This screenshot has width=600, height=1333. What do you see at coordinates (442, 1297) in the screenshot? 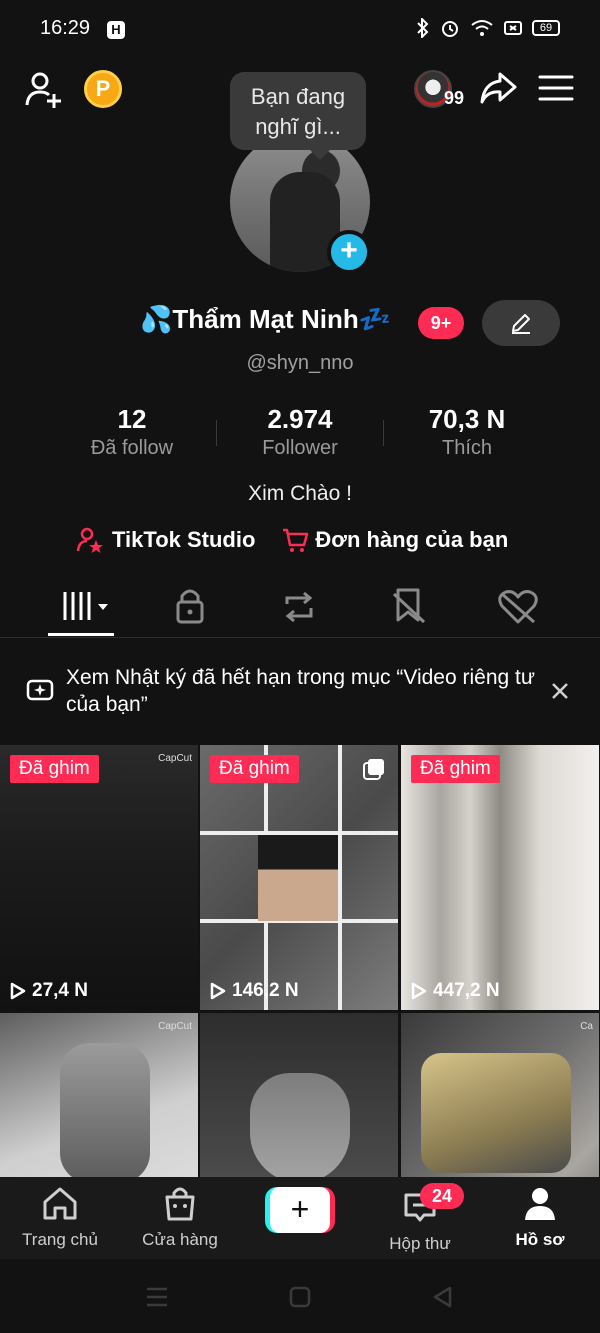
I see `back-icon` at bounding box center [442, 1297].